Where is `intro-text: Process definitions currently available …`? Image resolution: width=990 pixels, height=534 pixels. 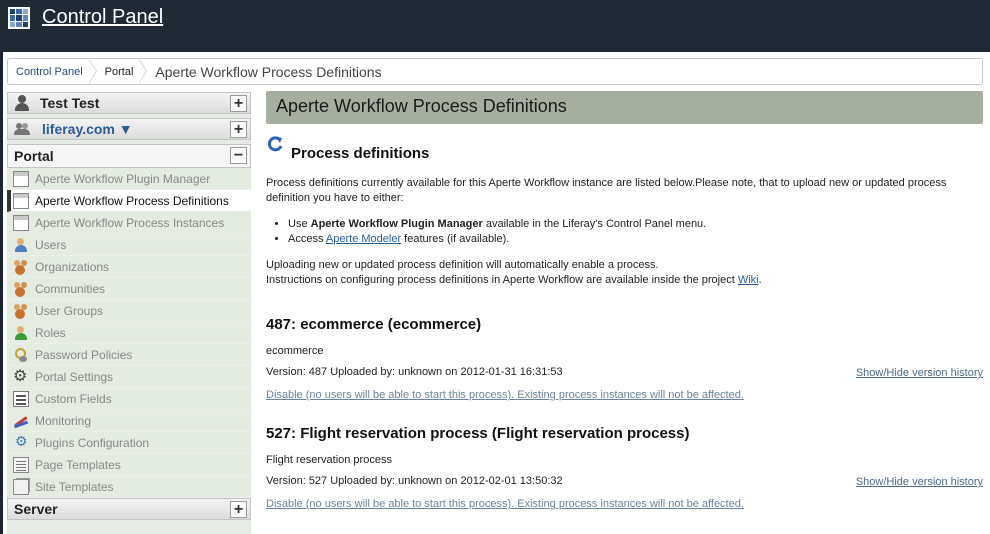 intro-text: Process definitions currently available … is located at coordinates (606, 190).